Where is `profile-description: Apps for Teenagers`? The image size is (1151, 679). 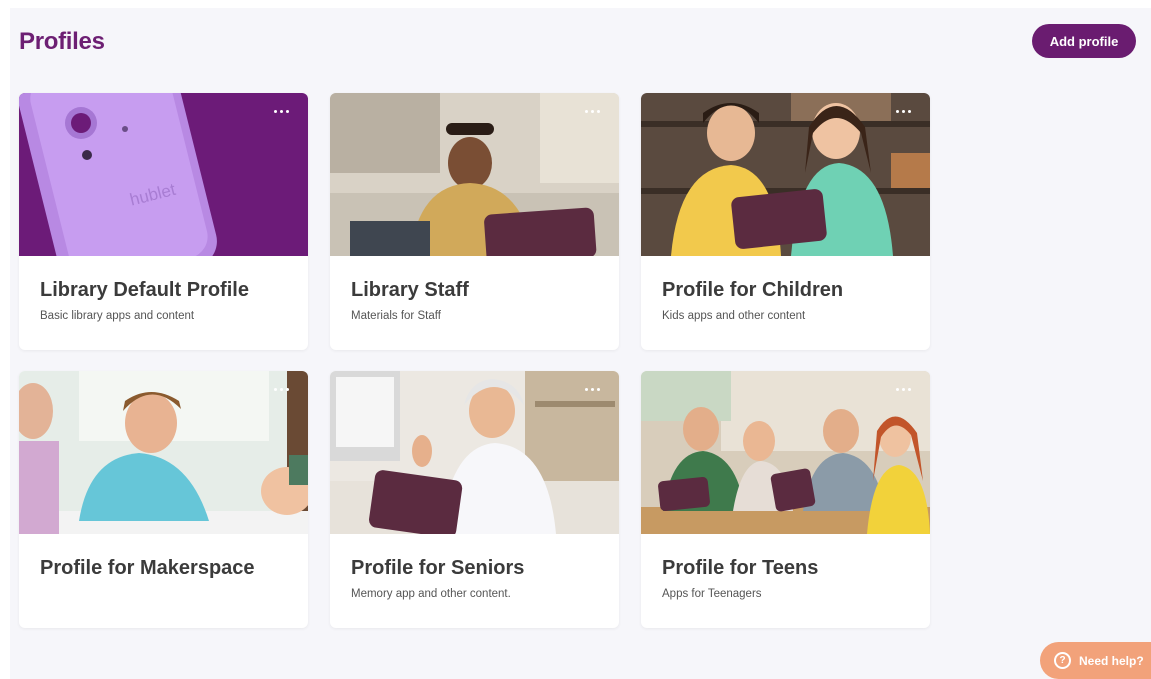
profile-description: Apps for Teenagers is located at coordinates (712, 594).